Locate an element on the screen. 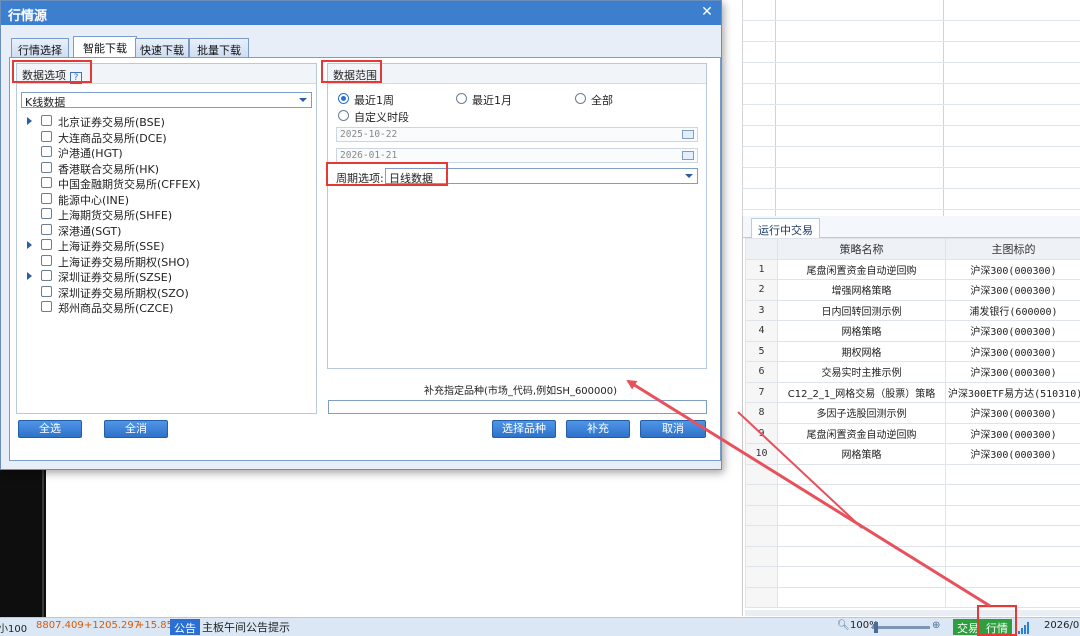 Image resolution: width=1080 pixels, height=636 pixels. clear-all-button: 全消 is located at coordinates (136, 429).